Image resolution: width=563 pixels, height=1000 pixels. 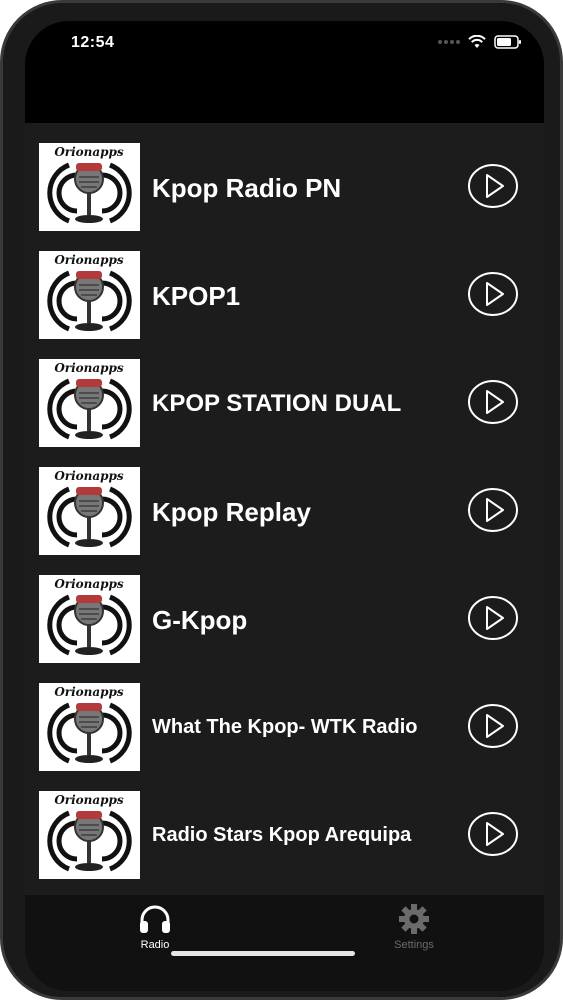 I want to click on station-row: Orionapps Kpop Radio PN, so click(x=284, y=195).